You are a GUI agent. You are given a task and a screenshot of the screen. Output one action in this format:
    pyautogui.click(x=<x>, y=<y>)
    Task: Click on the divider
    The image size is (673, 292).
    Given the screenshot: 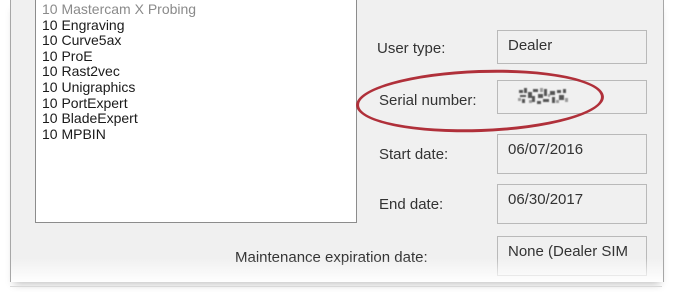 What is the action you would take?
    pyautogui.click(x=336, y=286)
    